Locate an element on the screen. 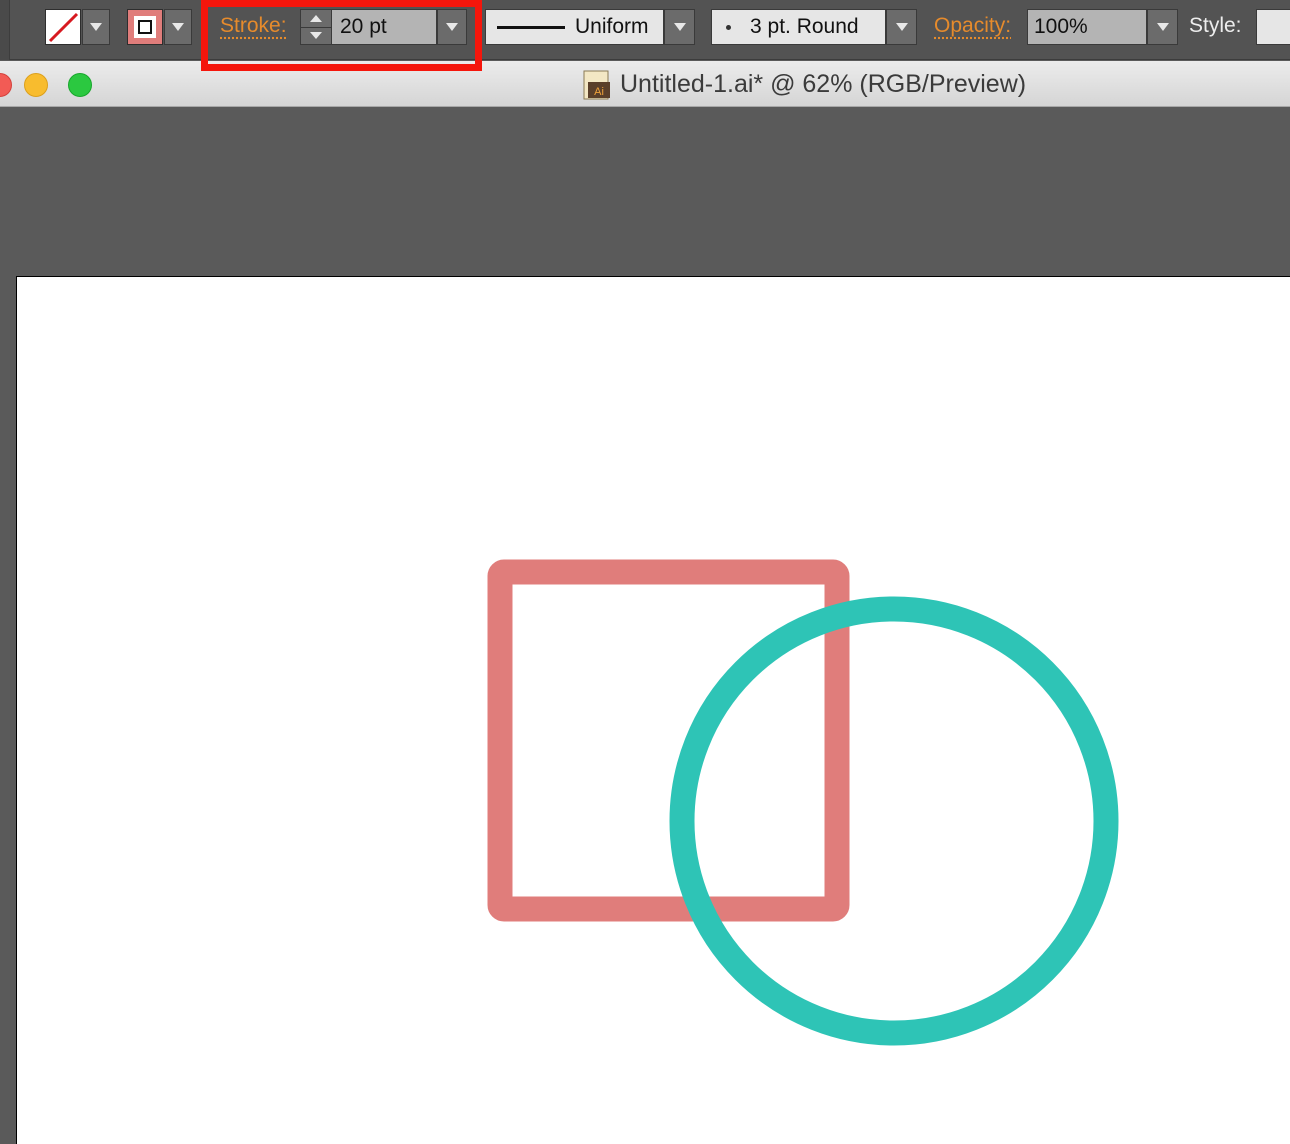 This screenshot has height=1144, width=1290. variable-width-profile-label: Uniform is located at coordinates (612, 26).